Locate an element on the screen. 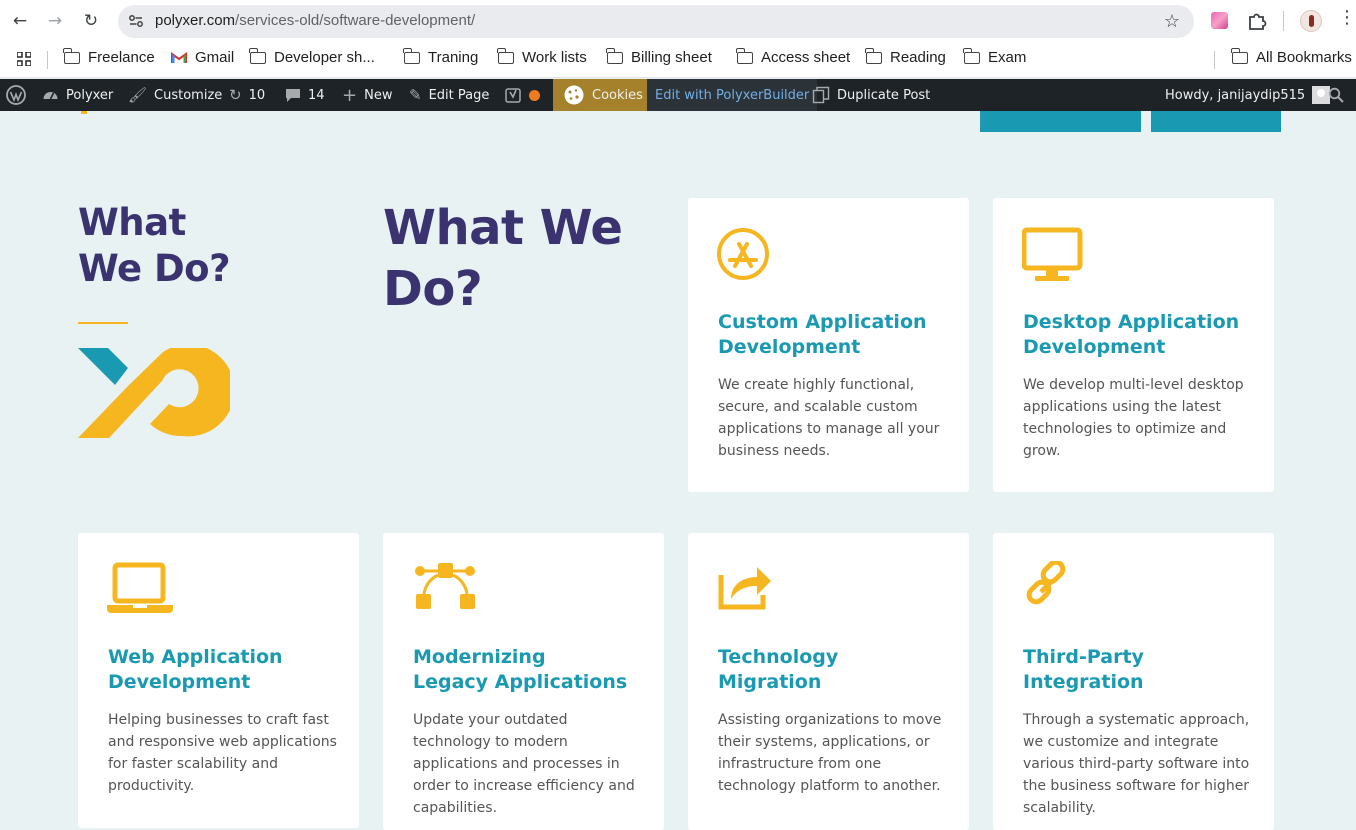 Image resolution: width=1356 pixels, height=830 pixels. app-store-icon is located at coordinates (743, 254).